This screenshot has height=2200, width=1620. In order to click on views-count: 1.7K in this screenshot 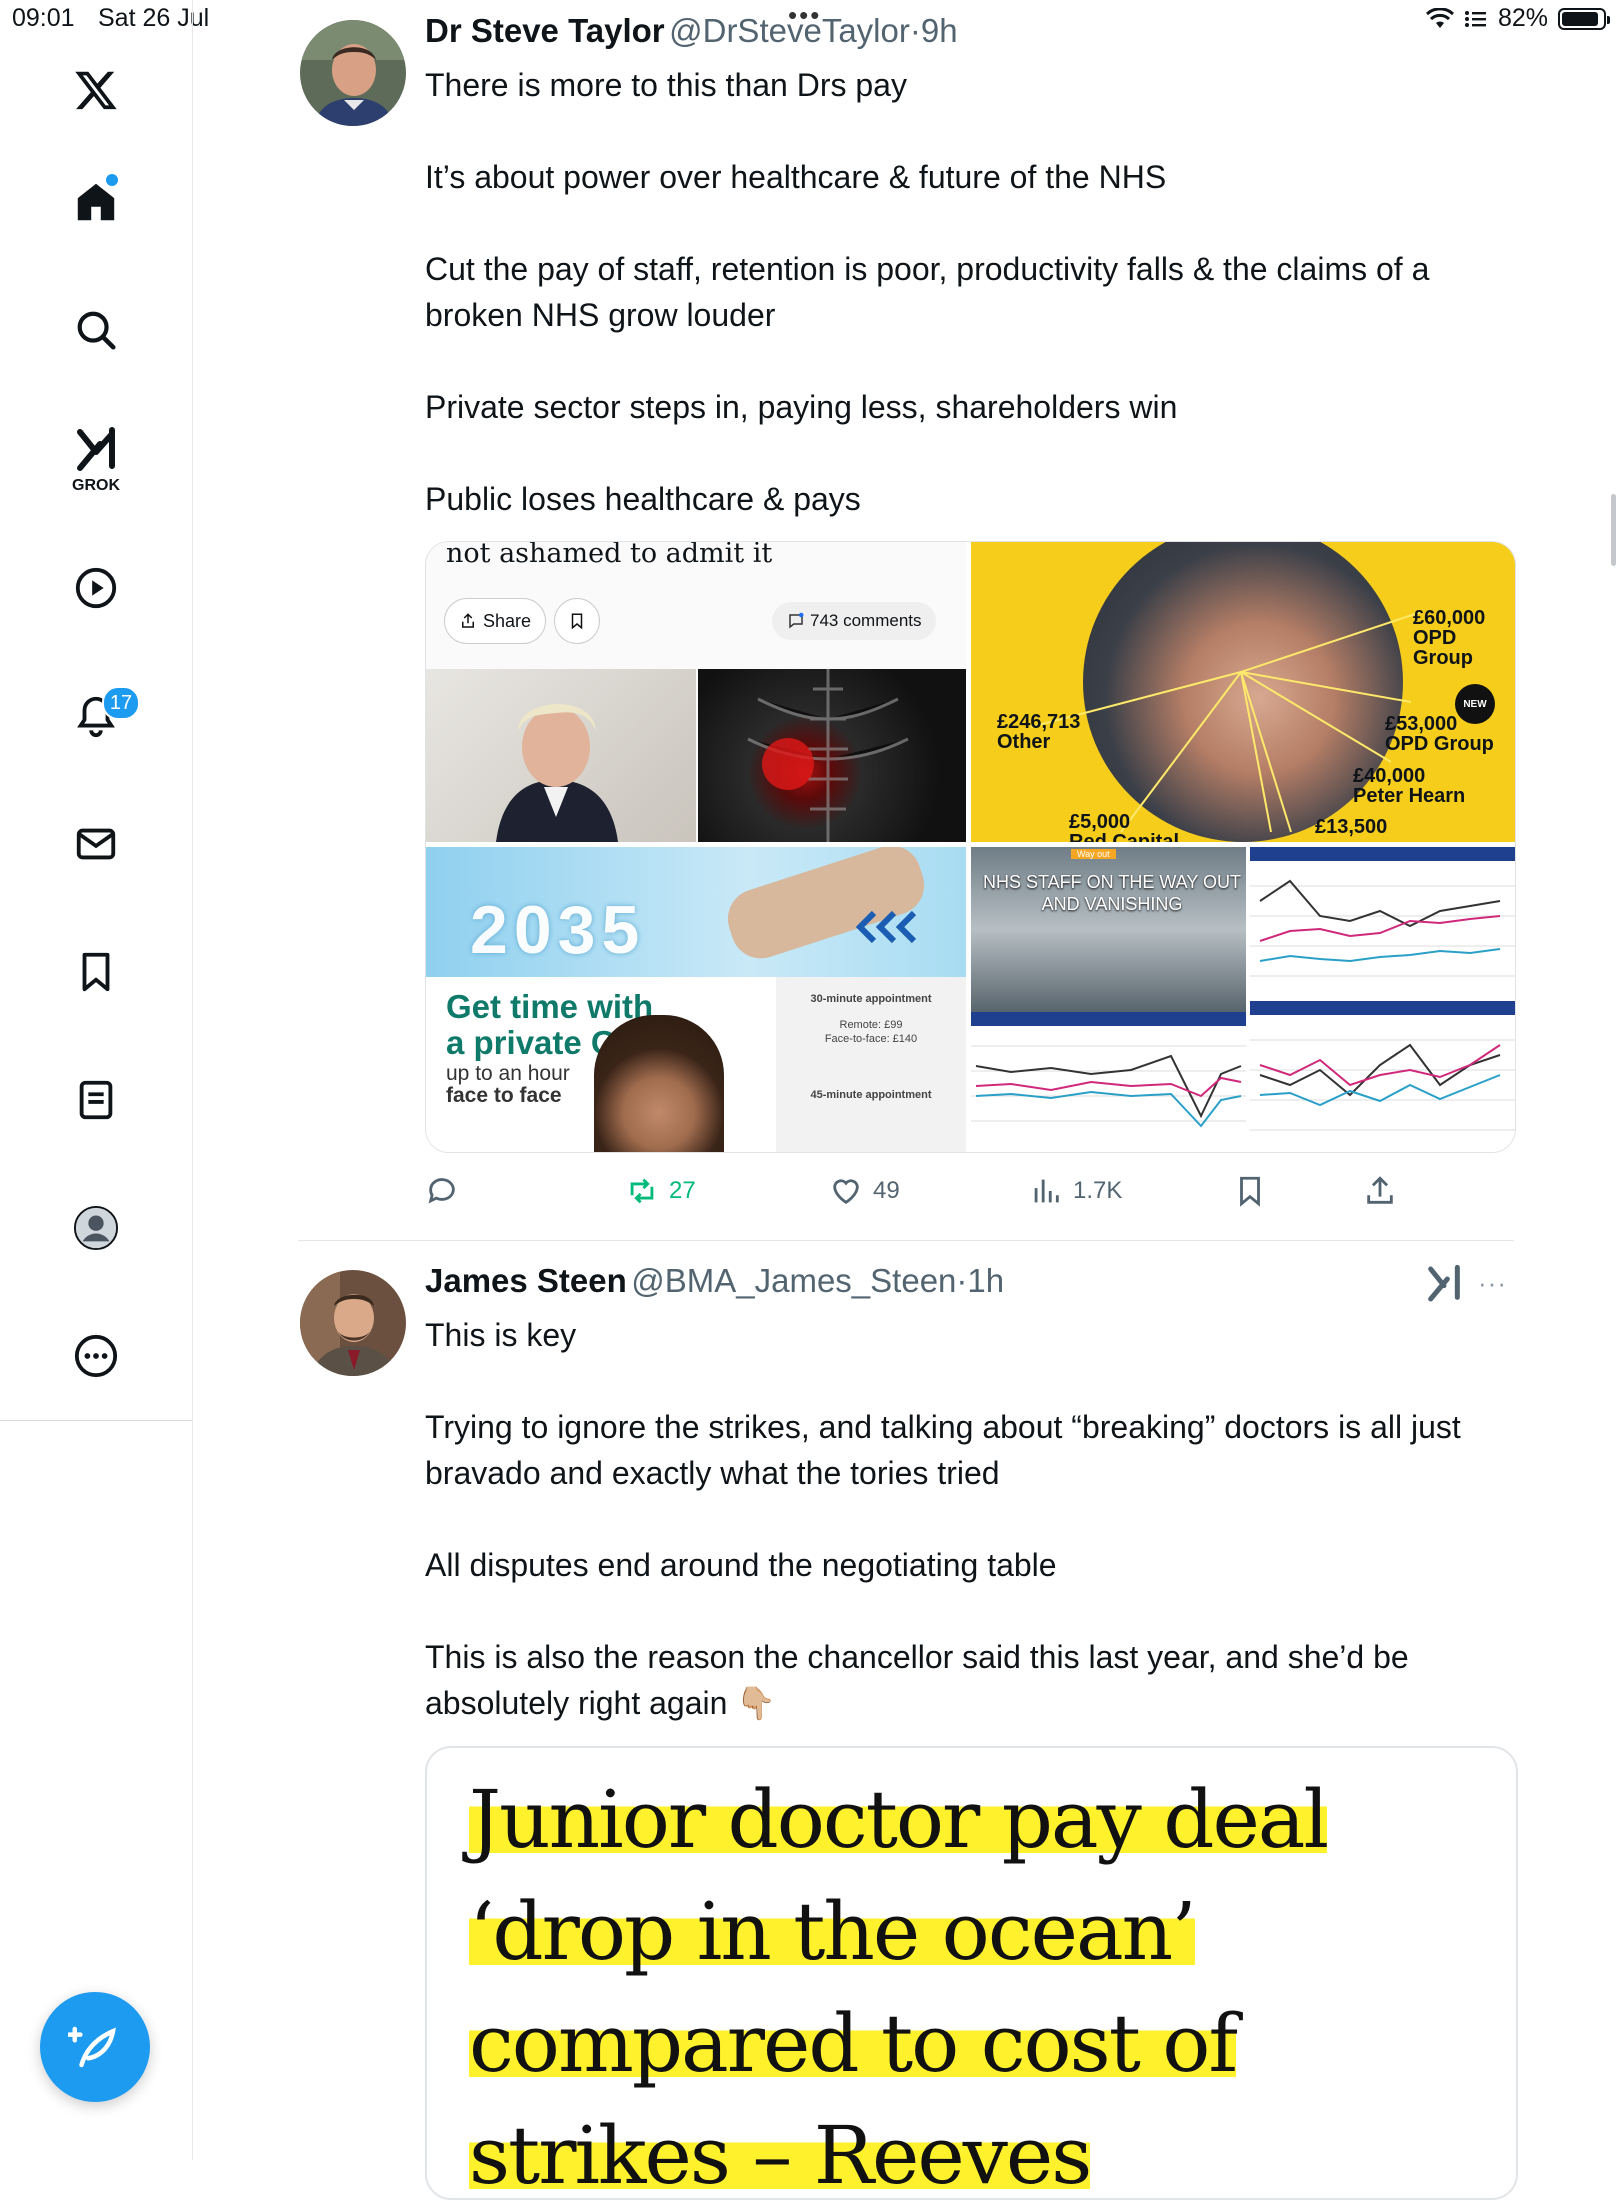, I will do `click(1098, 1190)`.